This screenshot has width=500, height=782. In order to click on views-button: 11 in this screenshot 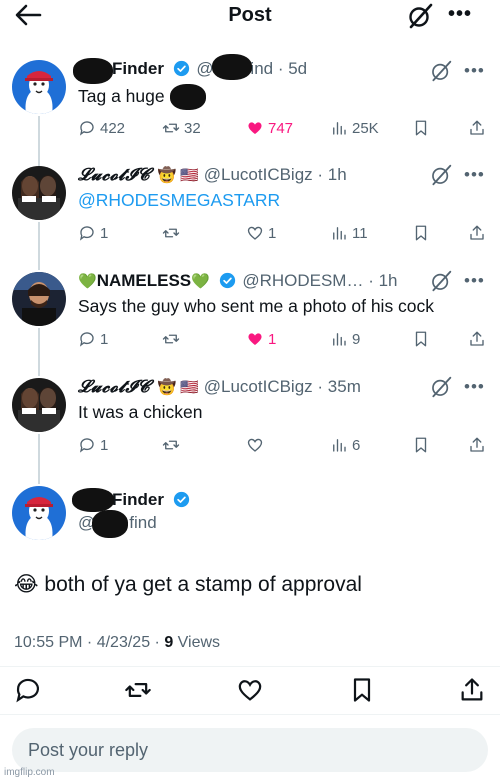, I will do `click(349, 233)`.